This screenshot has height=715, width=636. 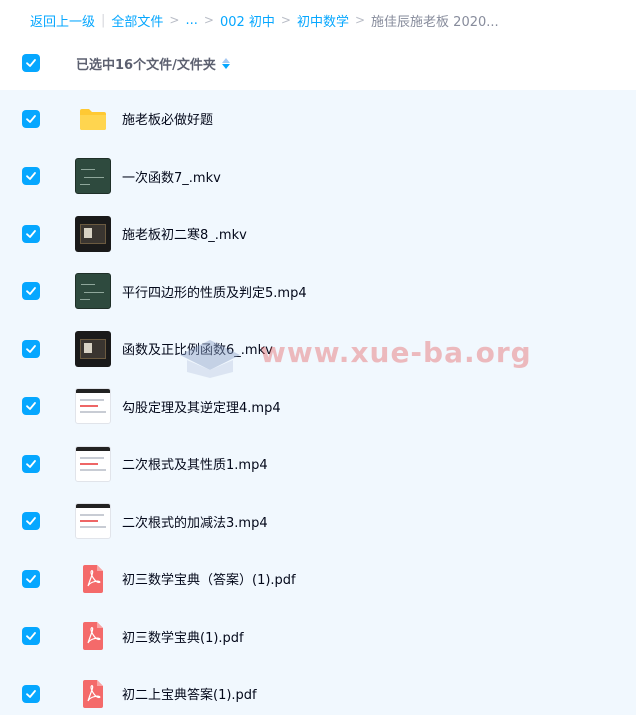 I want to click on file-row: 施老板初二寒8_.mkv, so click(x=318, y=234).